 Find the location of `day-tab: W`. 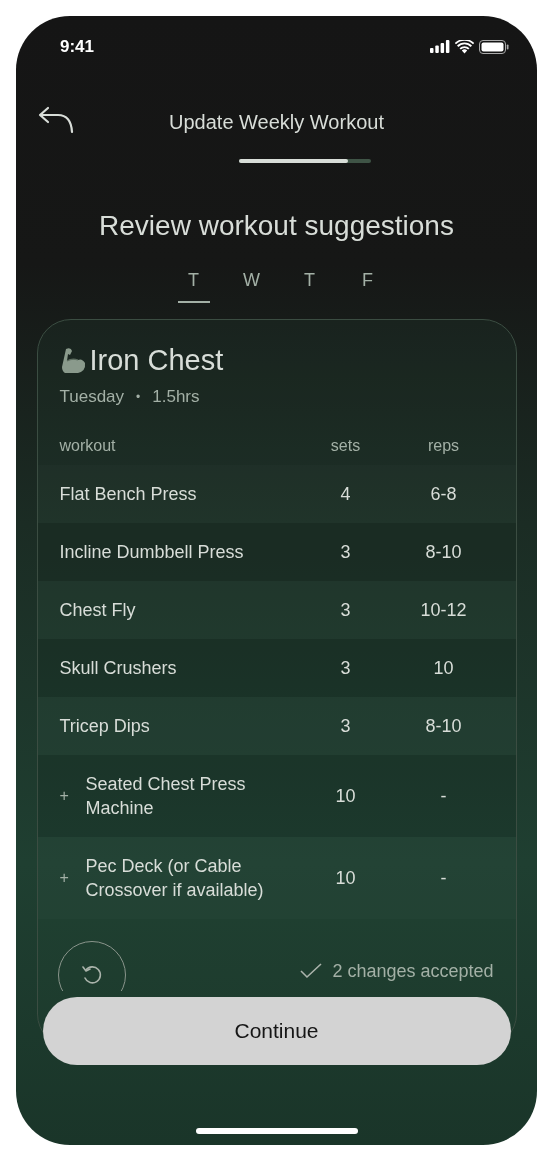

day-tab: W is located at coordinates (251, 283).